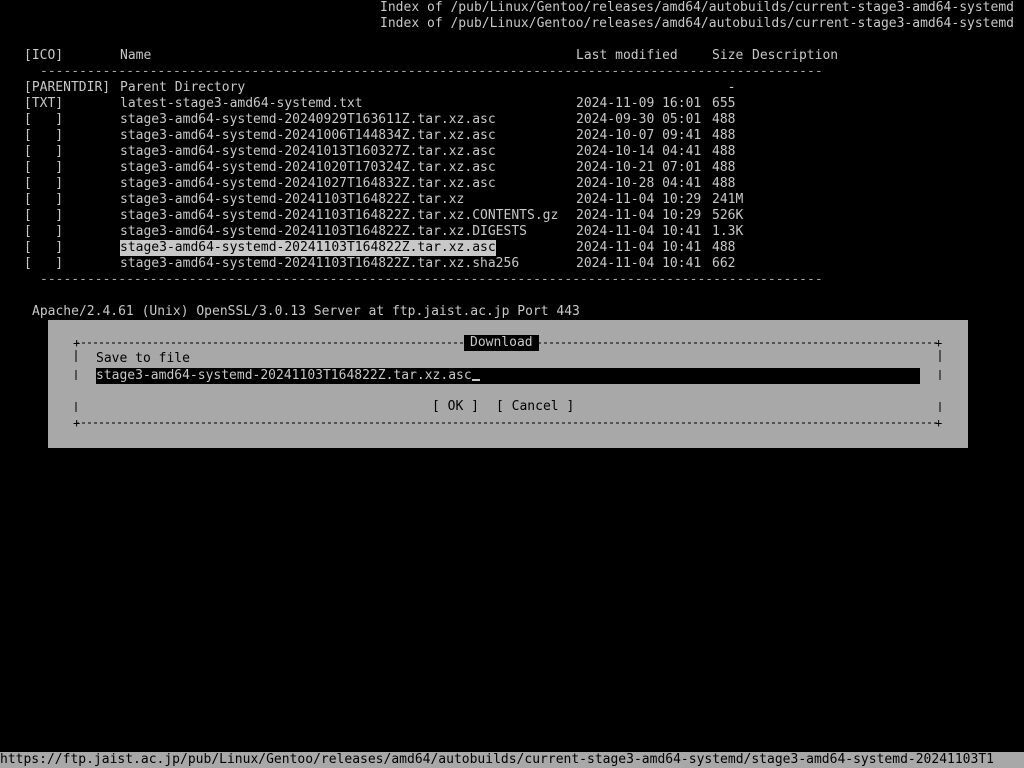 The image size is (1024, 768). What do you see at coordinates (44, 55) in the screenshot?
I see `col-header-ico: [ICO]` at bounding box center [44, 55].